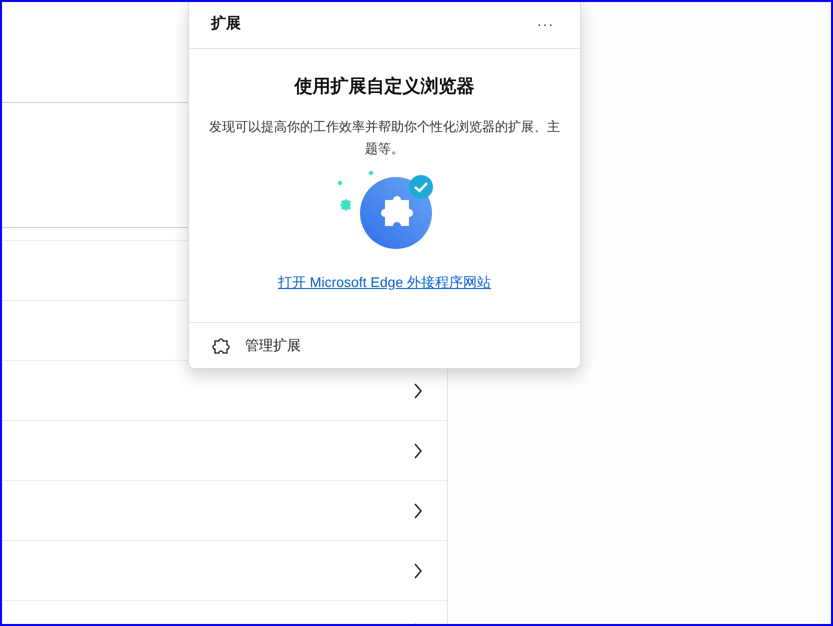 This screenshot has width=833, height=626. What do you see at coordinates (384, 86) in the screenshot?
I see `popup-heading: 使用扩展自定义浏览器` at bounding box center [384, 86].